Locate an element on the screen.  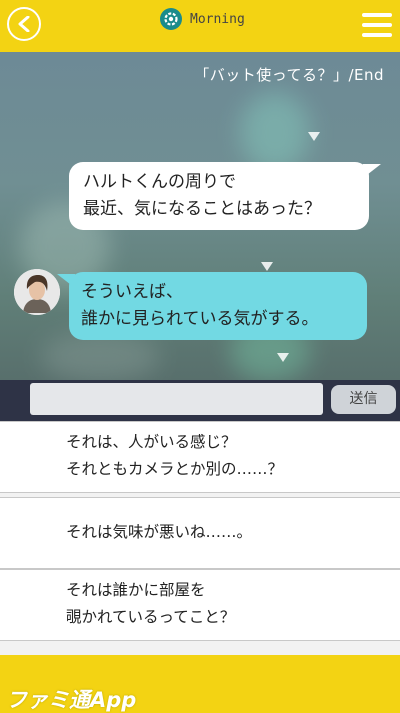
chevron-left-icon is located at coordinates (24, 24).